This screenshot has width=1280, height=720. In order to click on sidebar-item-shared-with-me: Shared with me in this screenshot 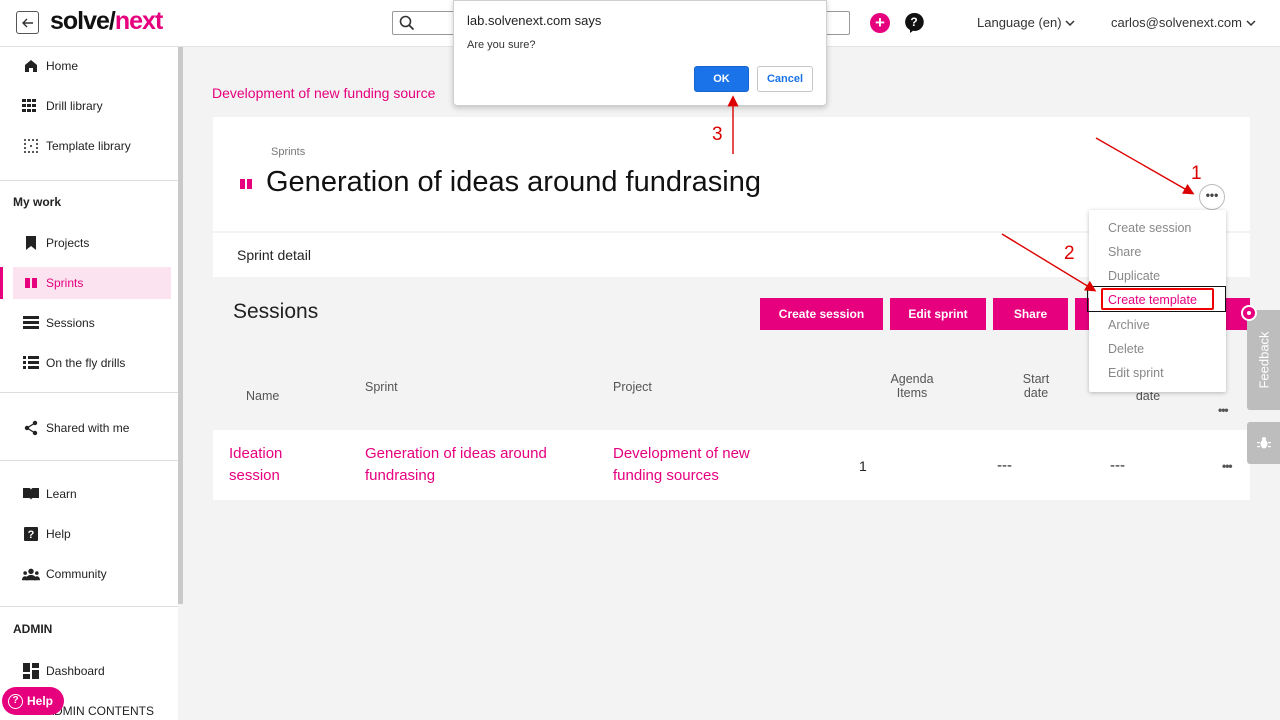, I will do `click(92, 428)`.